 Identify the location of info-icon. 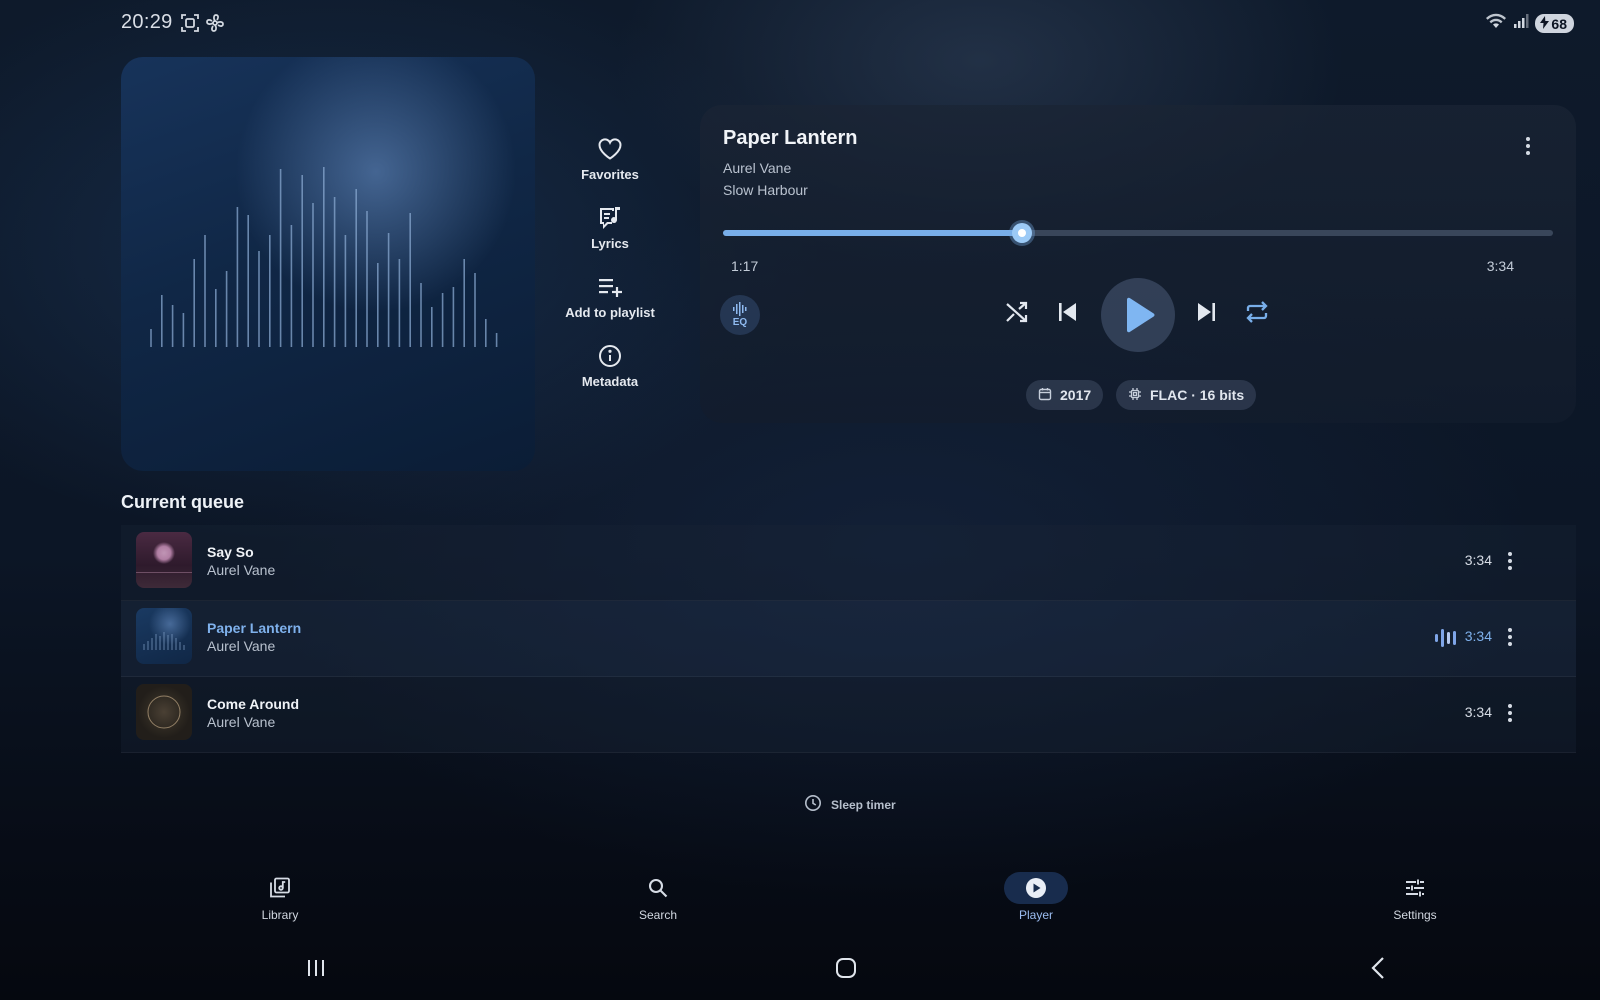
(610, 356).